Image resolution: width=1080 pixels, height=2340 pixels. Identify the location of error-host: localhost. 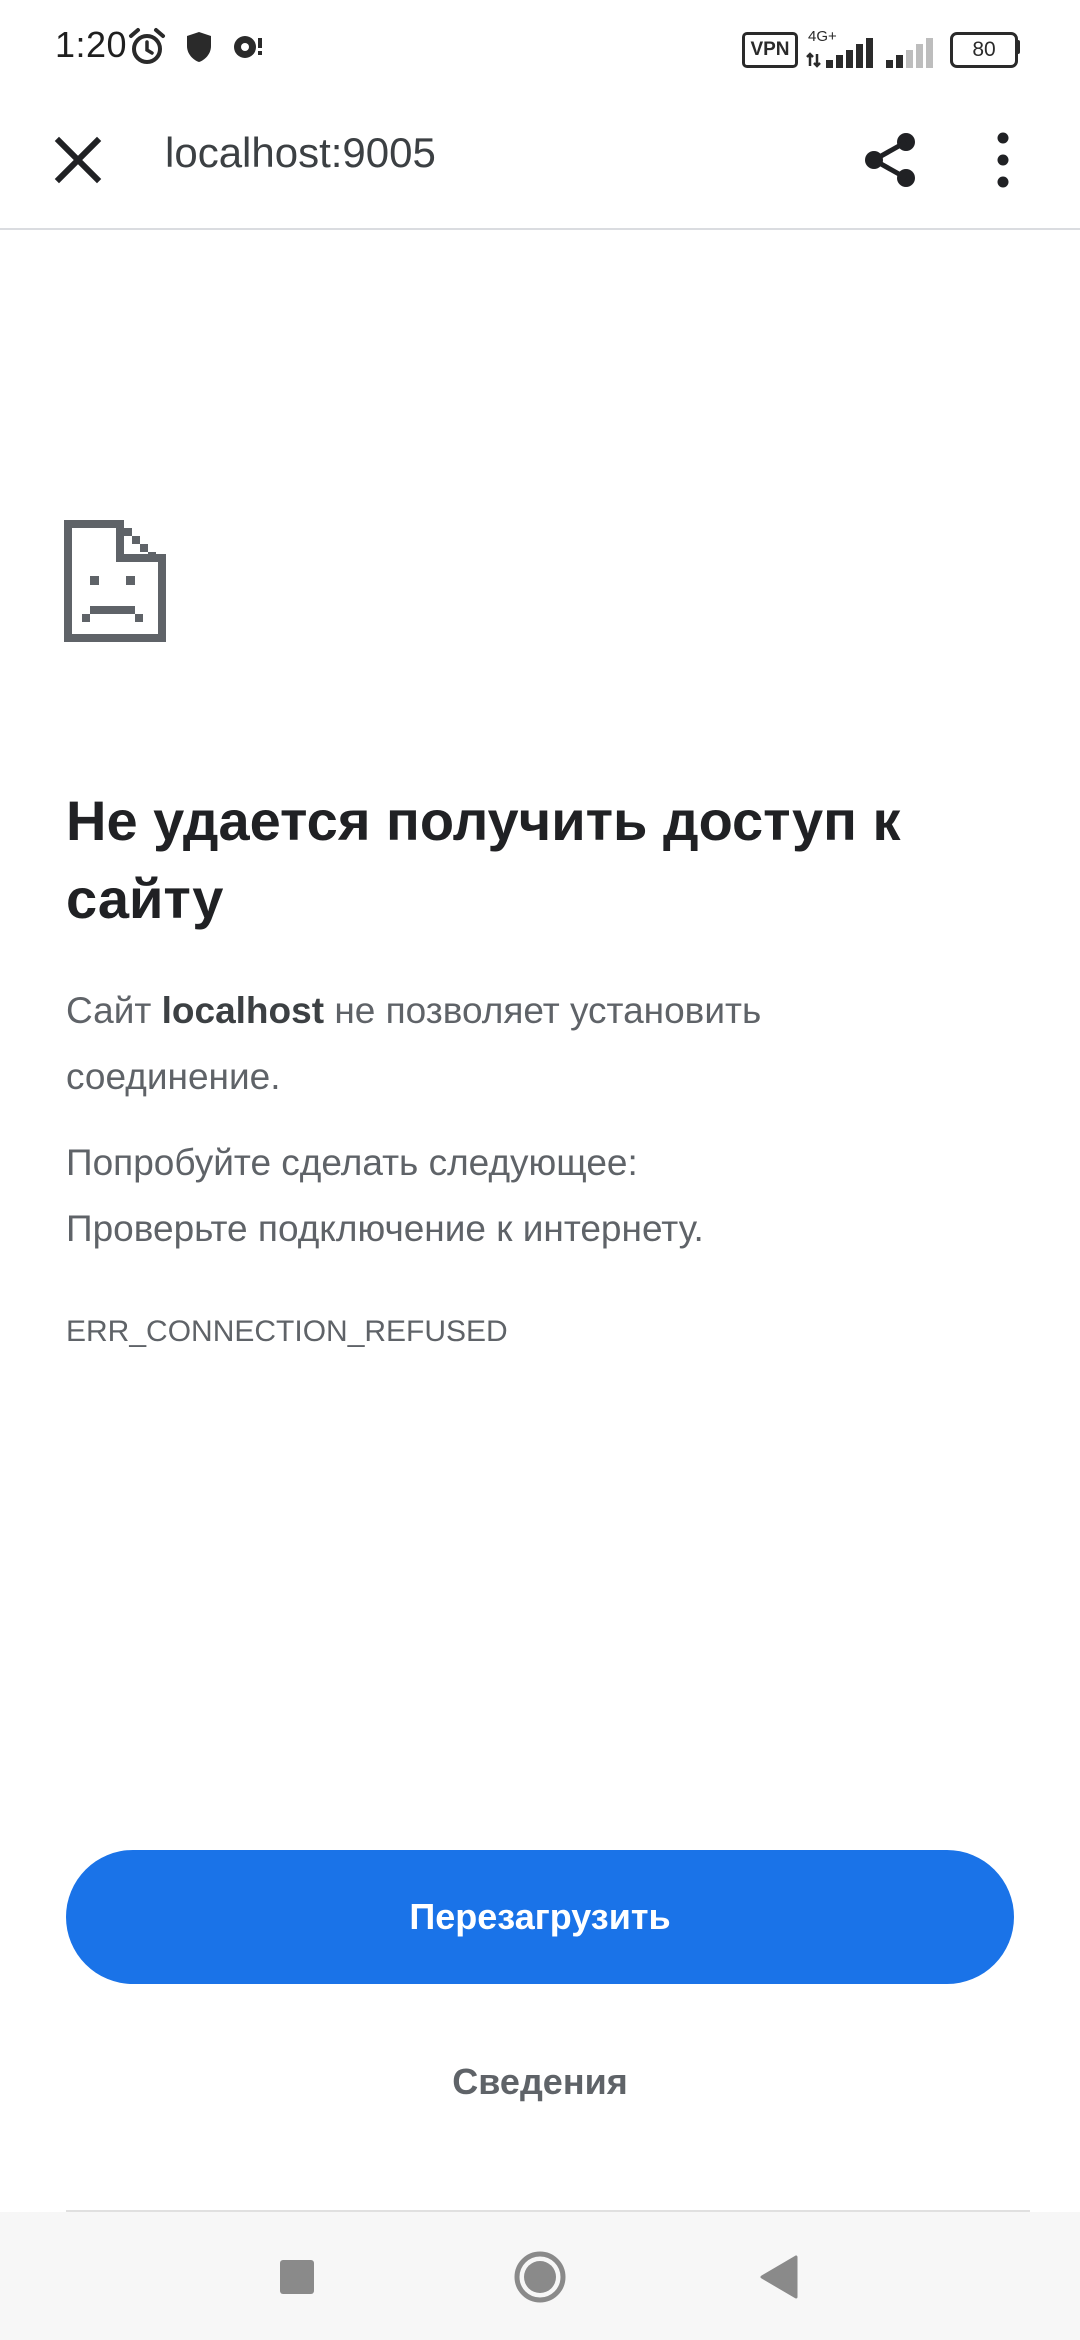
(243, 1010).